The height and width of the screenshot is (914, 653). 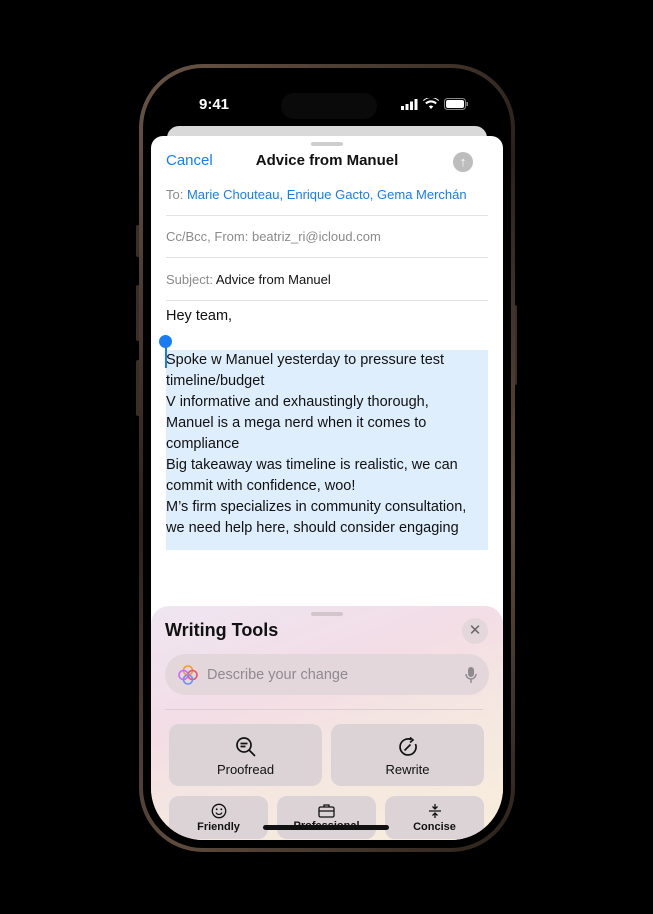 I want to click on divider, so click(x=324, y=709).